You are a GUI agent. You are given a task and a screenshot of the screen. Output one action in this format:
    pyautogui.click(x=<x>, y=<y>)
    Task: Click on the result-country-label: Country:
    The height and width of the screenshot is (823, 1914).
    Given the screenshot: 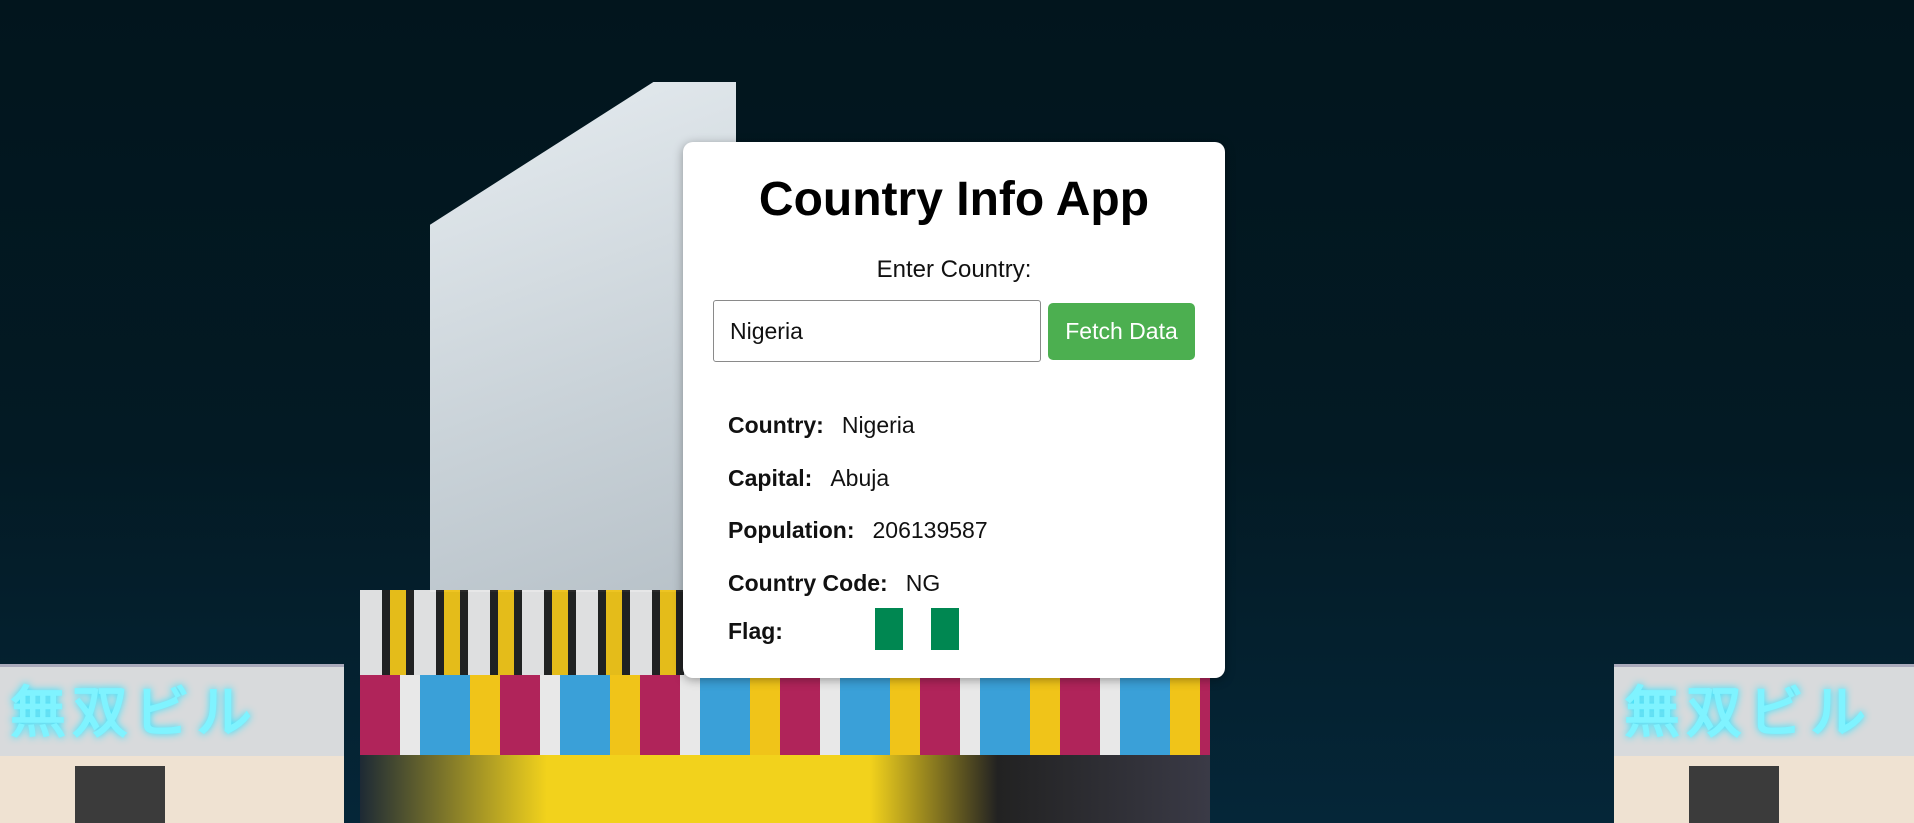 What is the action you would take?
    pyautogui.click(x=776, y=425)
    